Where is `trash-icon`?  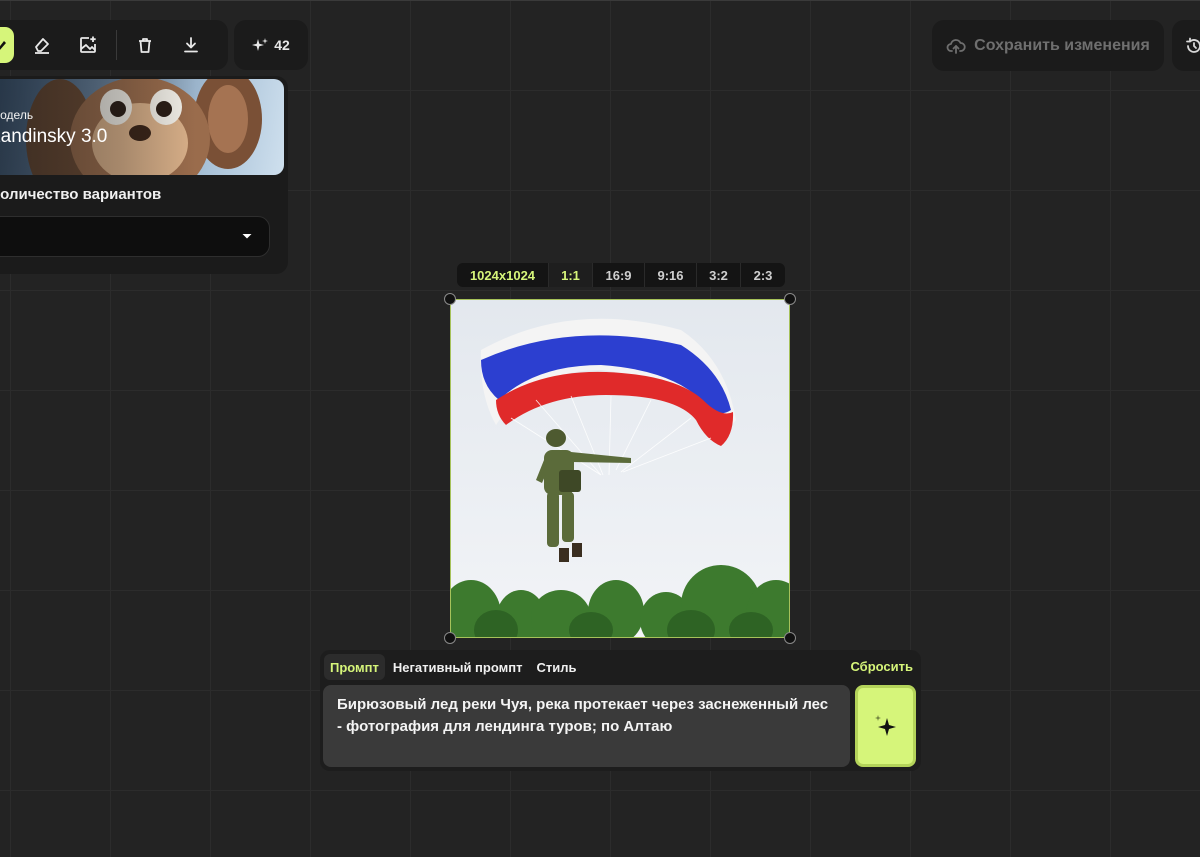
trash-icon is located at coordinates (145, 45).